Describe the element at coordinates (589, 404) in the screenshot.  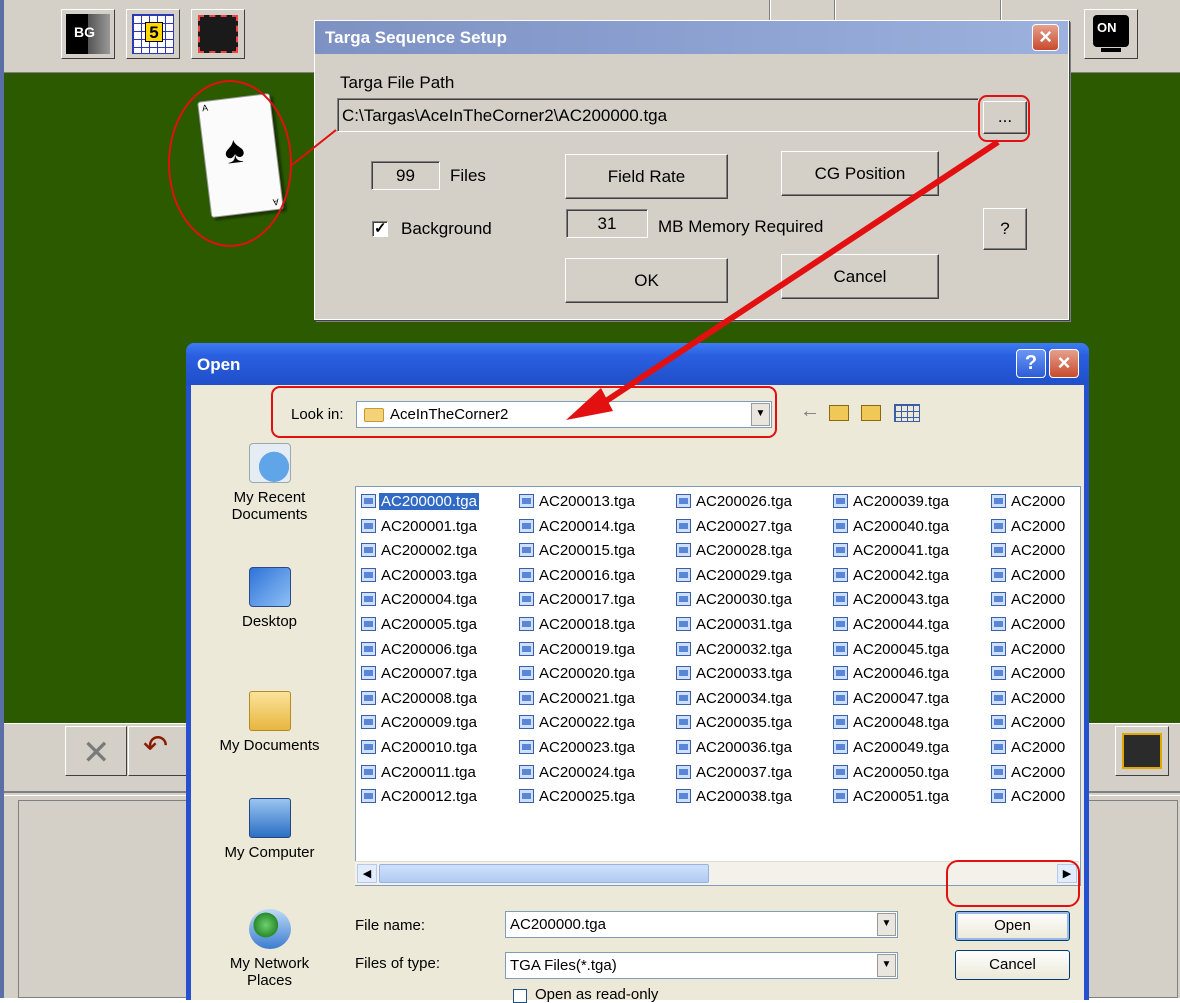
I see `annotation-arrowhead` at that location.